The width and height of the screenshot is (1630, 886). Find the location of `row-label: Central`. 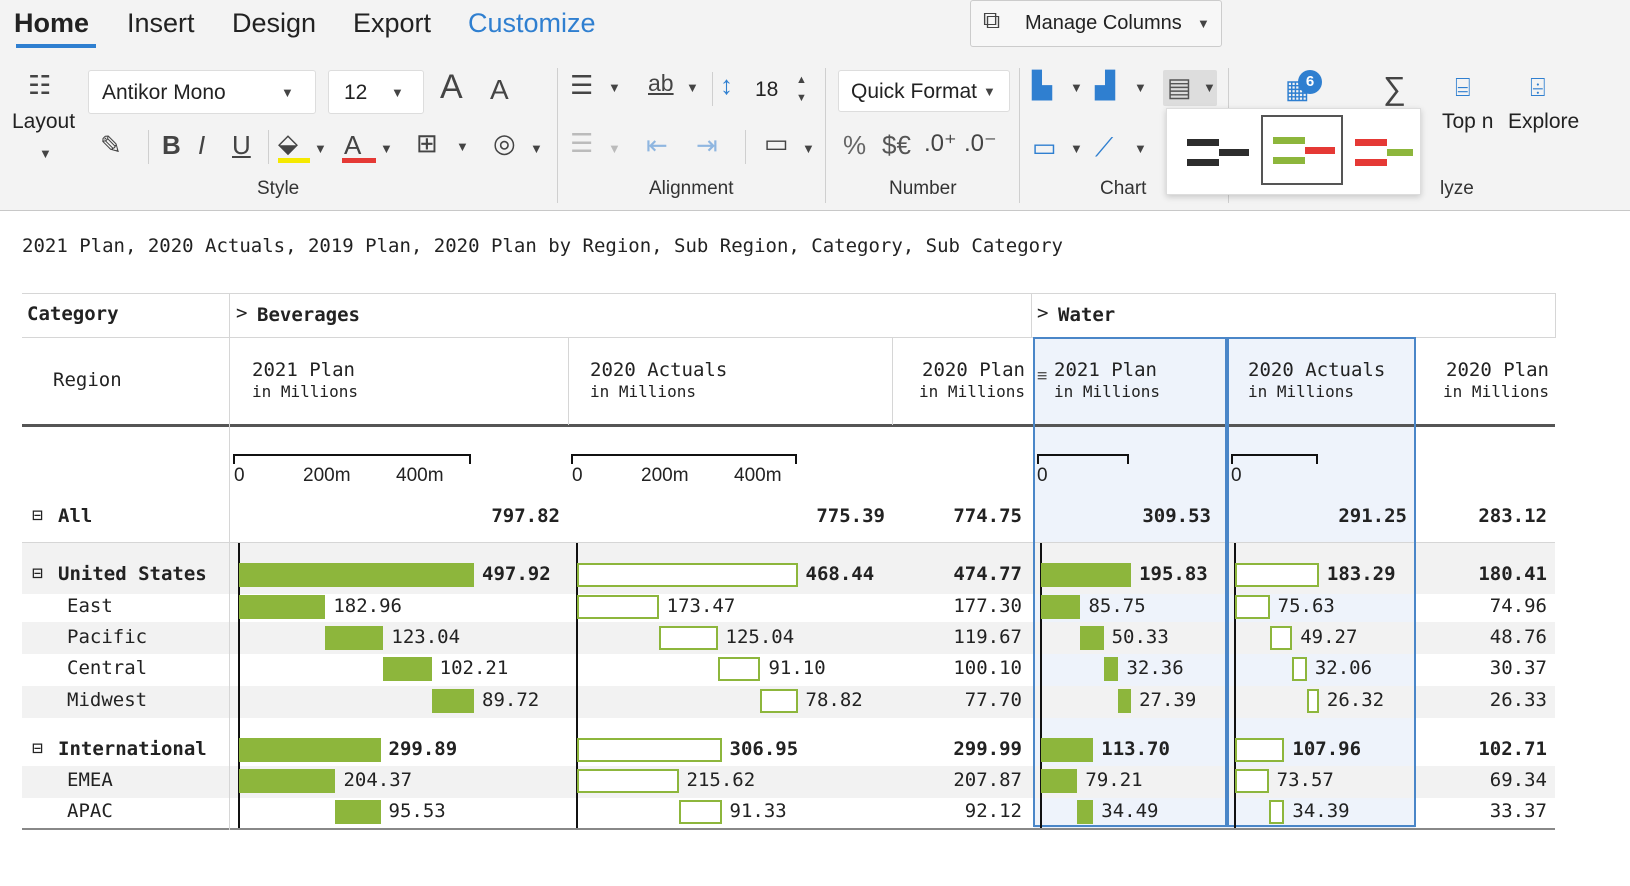

row-label: Central is located at coordinates (107, 668).